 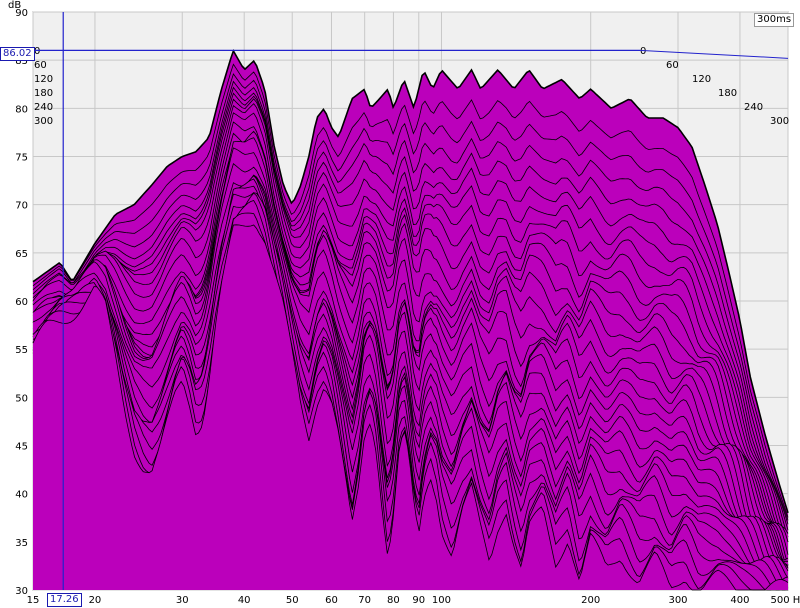 What do you see at coordinates (21, 447) in the screenshot?
I see `y-tick-label: 45` at bounding box center [21, 447].